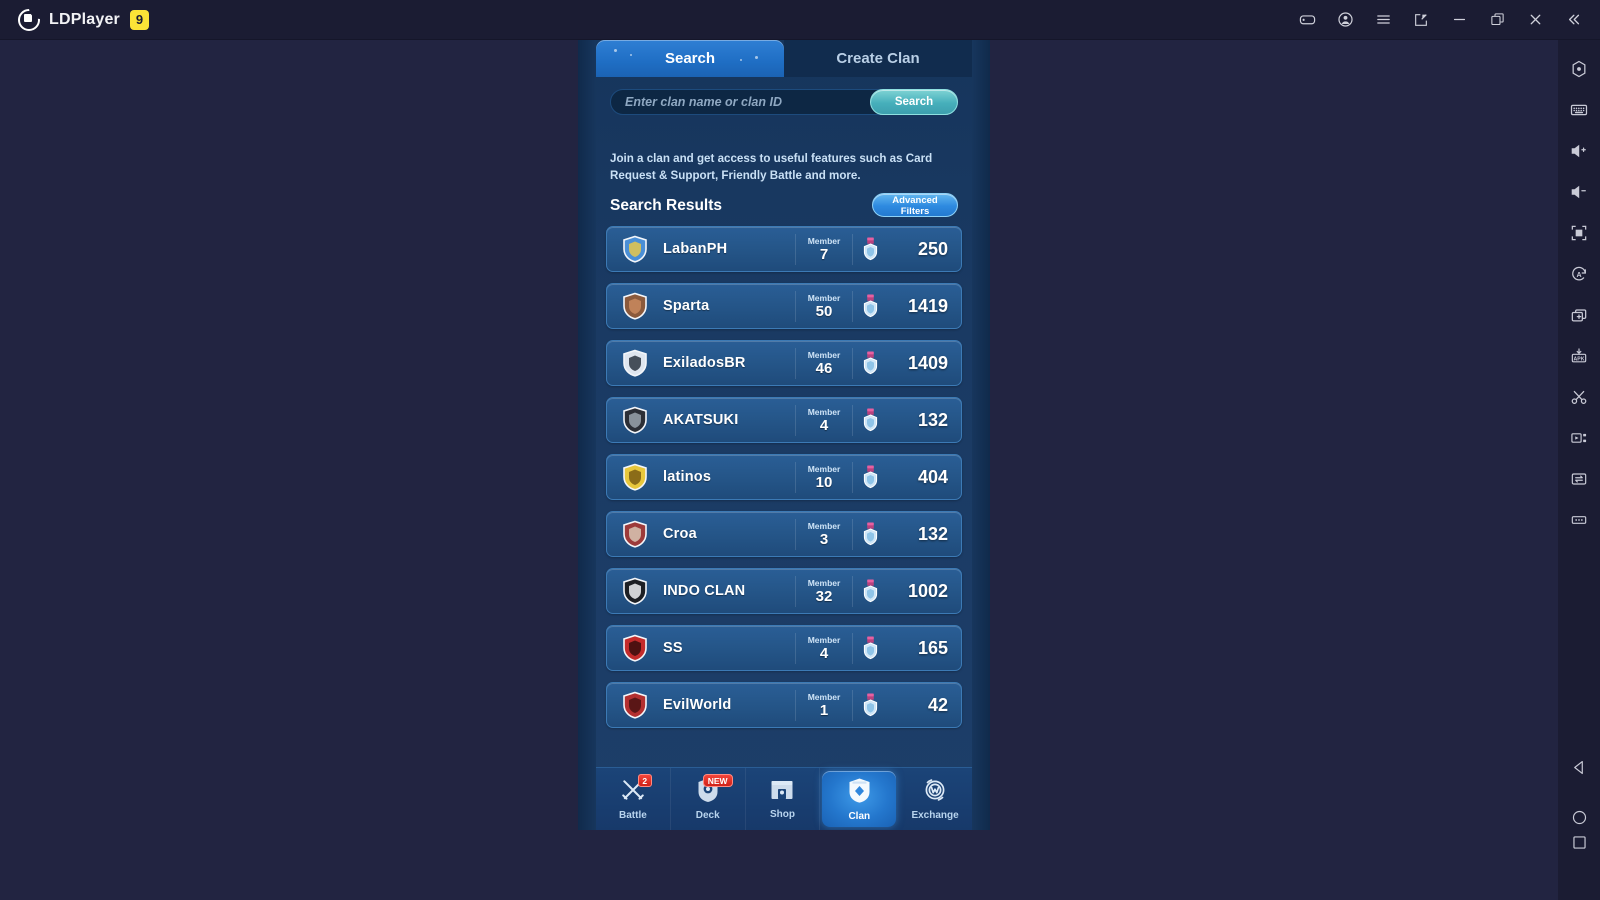 Image resolution: width=1600 pixels, height=900 pixels. Describe the element at coordinates (784, 306) in the screenshot. I see `clan-row: Sparta Member 50 1419` at that location.